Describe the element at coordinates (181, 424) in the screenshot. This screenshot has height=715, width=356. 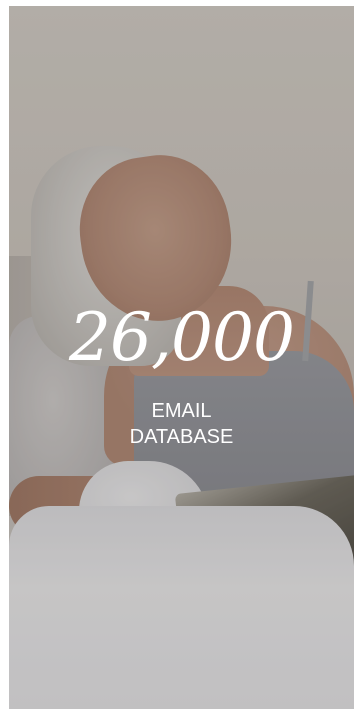
I see `stat-label: EMAIL DATABASE` at that location.